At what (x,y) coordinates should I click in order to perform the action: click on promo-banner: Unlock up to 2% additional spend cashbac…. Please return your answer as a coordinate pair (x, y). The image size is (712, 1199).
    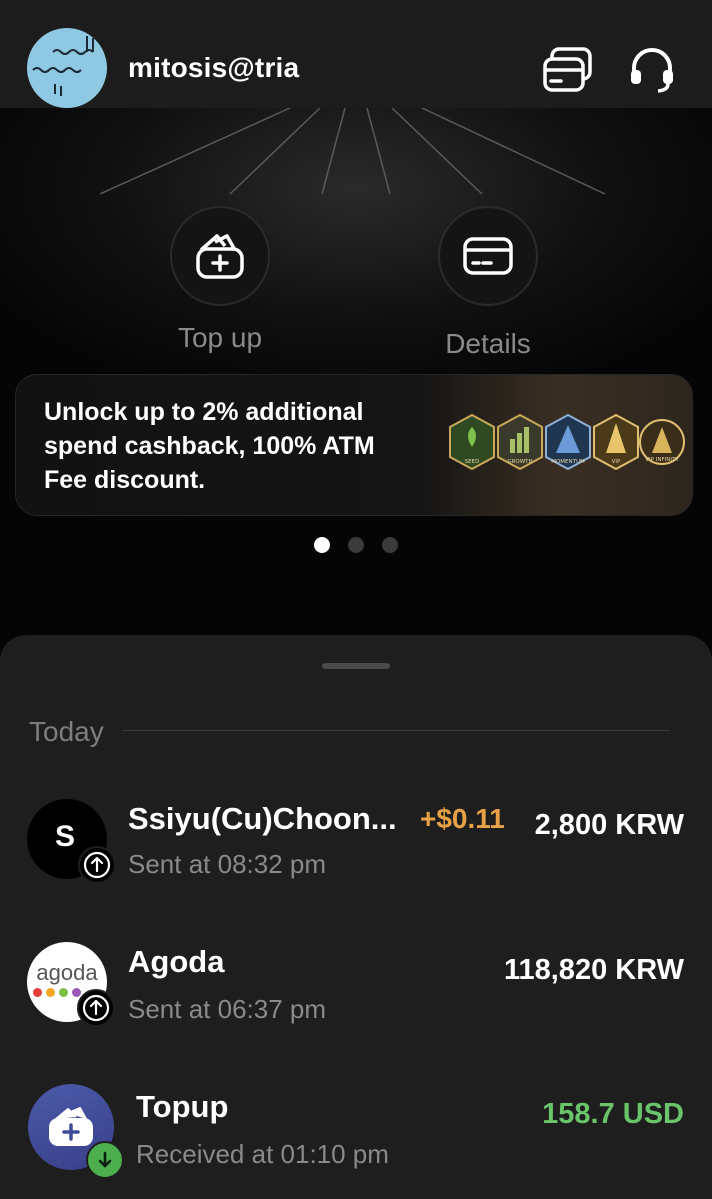
    Looking at the image, I should click on (354, 445).